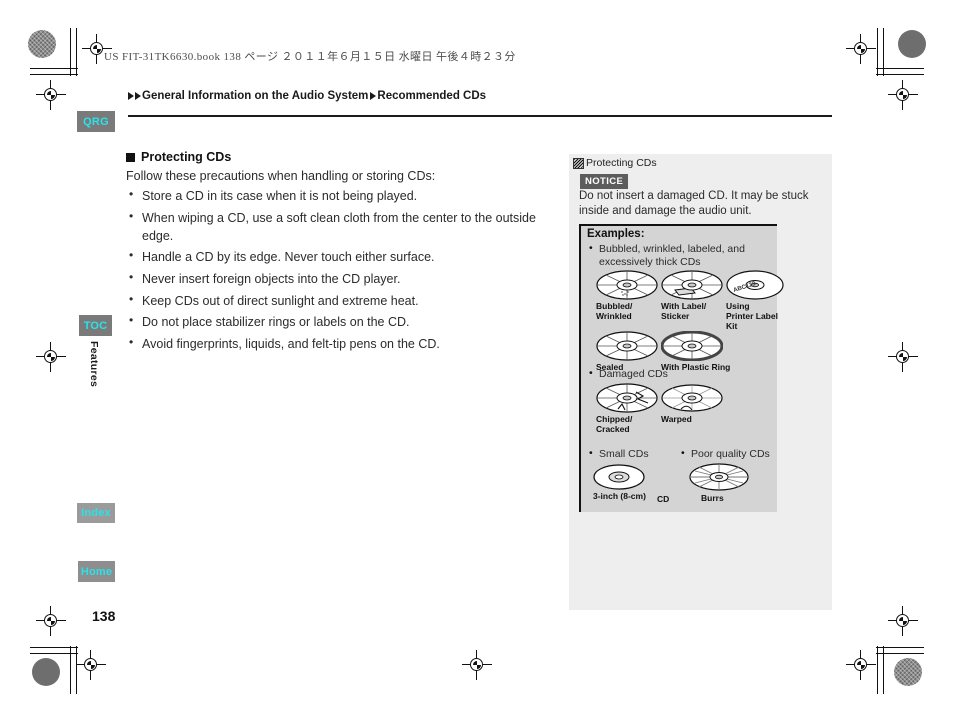 Image resolution: width=954 pixels, height=718 pixels. What do you see at coordinates (676, 419) in the screenshot?
I see `cd-example-caption: Warped` at bounding box center [676, 419].